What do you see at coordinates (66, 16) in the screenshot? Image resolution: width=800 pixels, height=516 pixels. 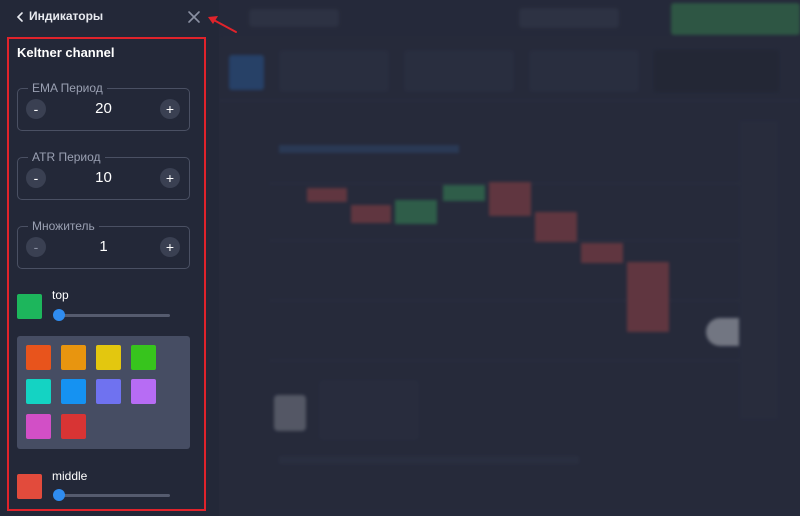 I see `panel-title: Индикаторы` at bounding box center [66, 16].